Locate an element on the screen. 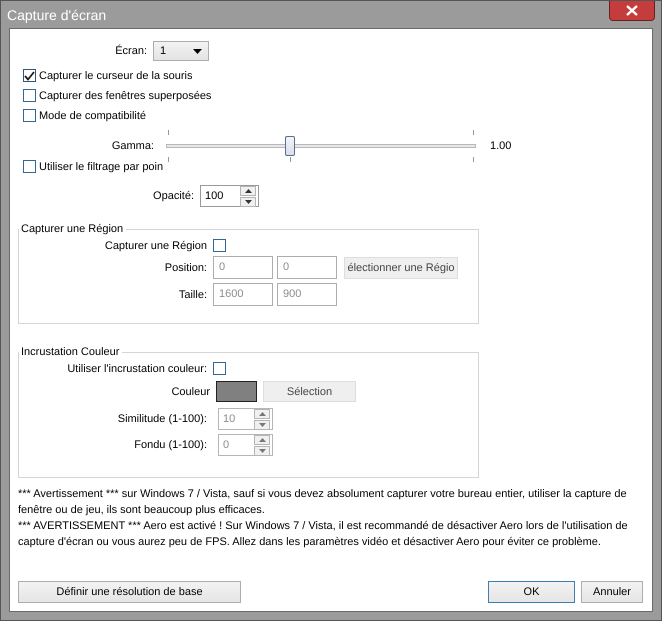  up-arrow-icon is located at coordinates (248, 190).